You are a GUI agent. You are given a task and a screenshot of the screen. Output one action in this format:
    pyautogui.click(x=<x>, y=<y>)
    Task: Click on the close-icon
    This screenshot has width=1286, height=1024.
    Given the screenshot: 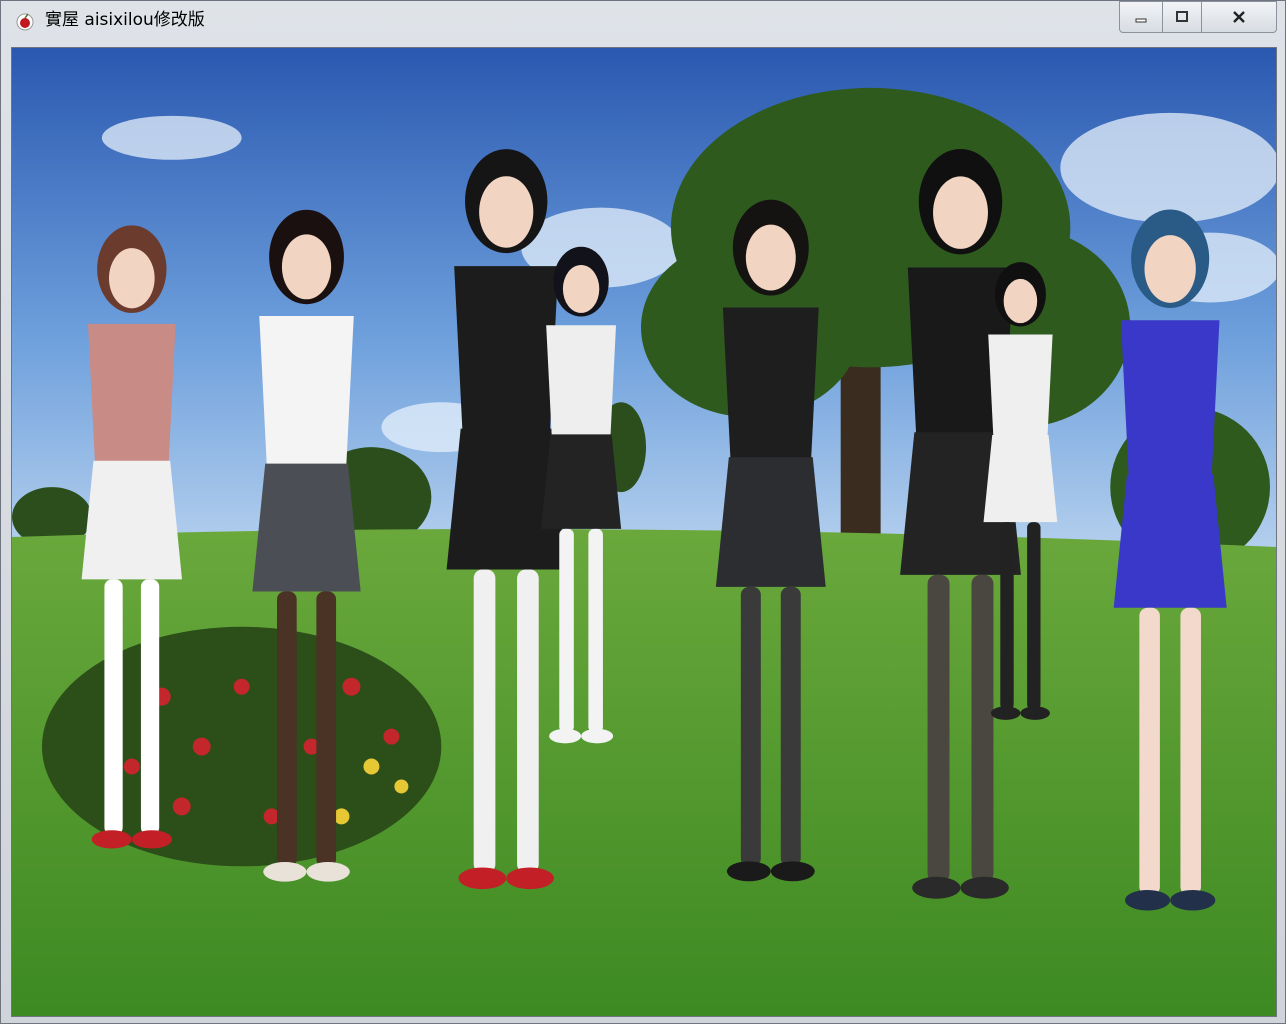 What is the action you would take?
    pyautogui.click(x=1239, y=17)
    